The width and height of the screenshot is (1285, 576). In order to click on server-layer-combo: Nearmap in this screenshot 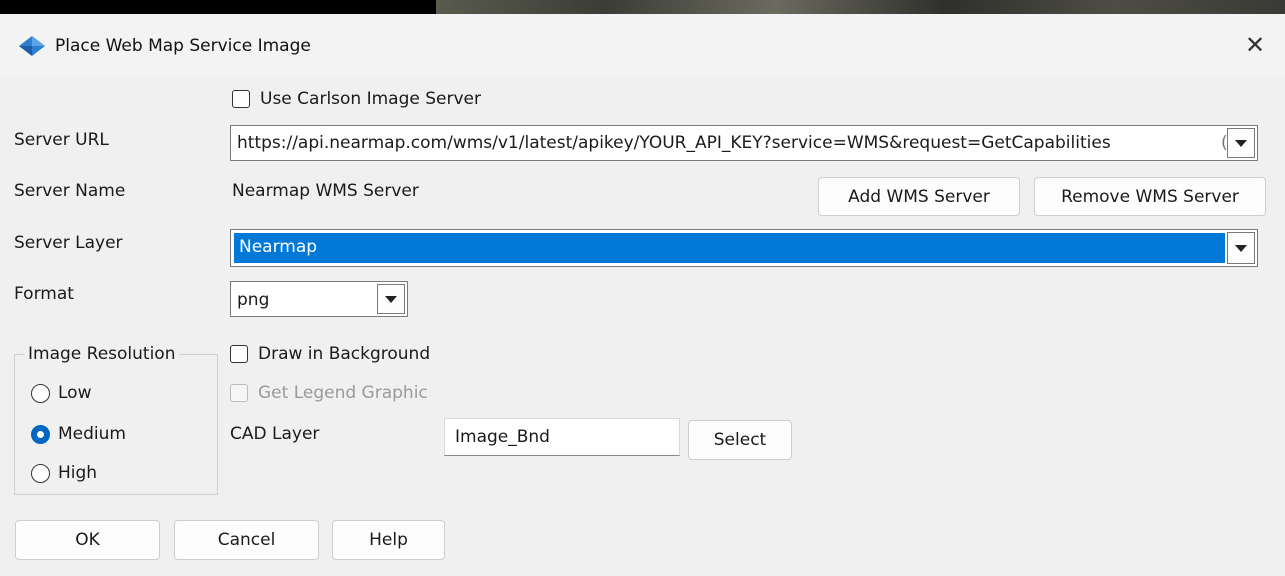, I will do `click(744, 248)`.